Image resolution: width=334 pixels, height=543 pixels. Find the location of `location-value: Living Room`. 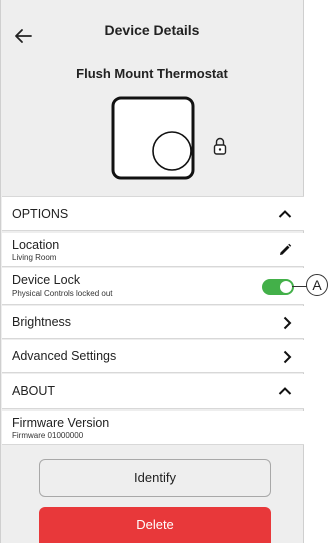

location-value: Living Room is located at coordinates (34, 257).